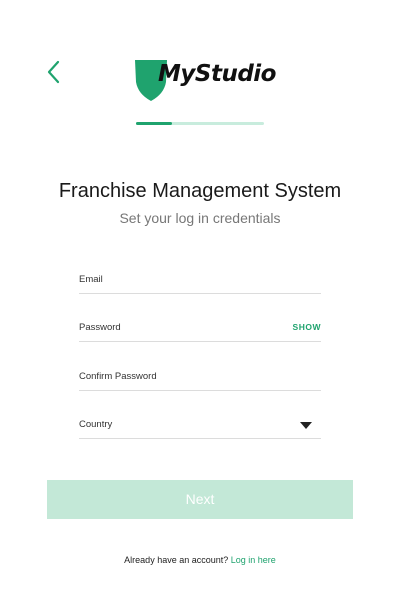  I want to click on email-label: Email, so click(91, 279).